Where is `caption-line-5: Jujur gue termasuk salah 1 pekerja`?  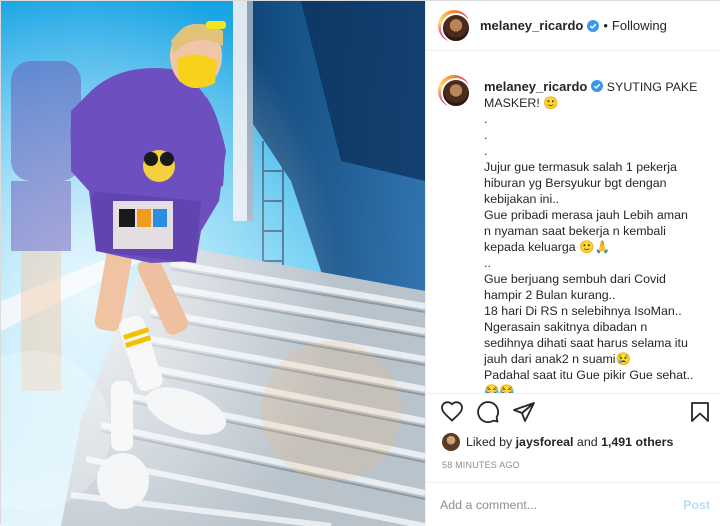 caption-line-5: Jujur gue termasuk salah 1 pekerja is located at coordinates (580, 167).